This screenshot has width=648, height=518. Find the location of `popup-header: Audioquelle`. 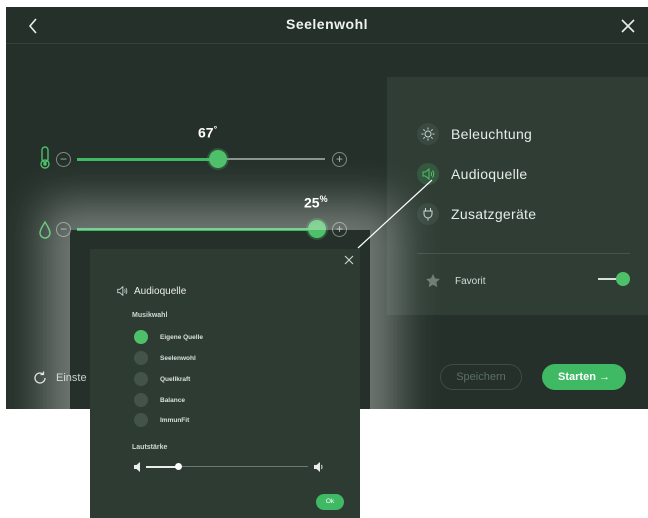

popup-header: Audioquelle is located at coordinates (151, 291).